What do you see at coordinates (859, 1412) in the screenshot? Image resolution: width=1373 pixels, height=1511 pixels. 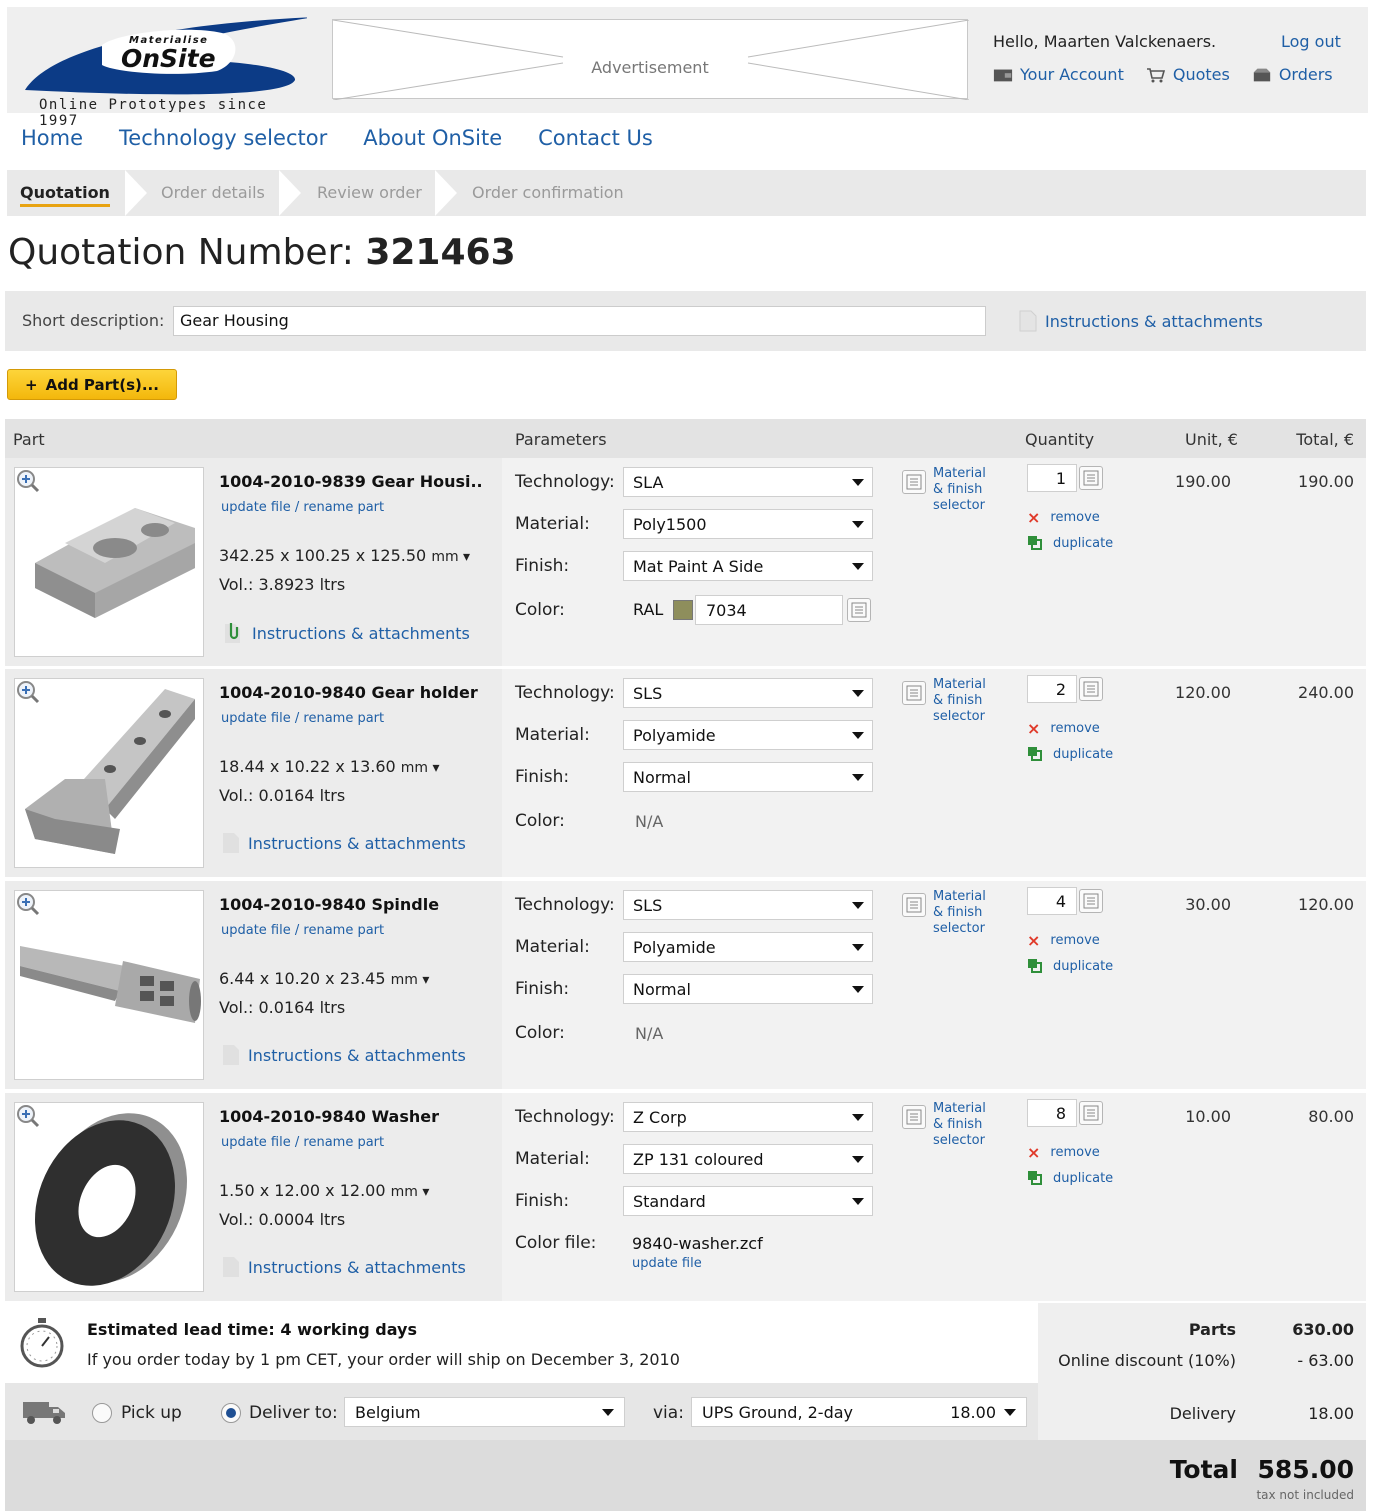 I see `shipping-method-select: UPS Ground, 2-day 18.00` at bounding box center [859, 1412].